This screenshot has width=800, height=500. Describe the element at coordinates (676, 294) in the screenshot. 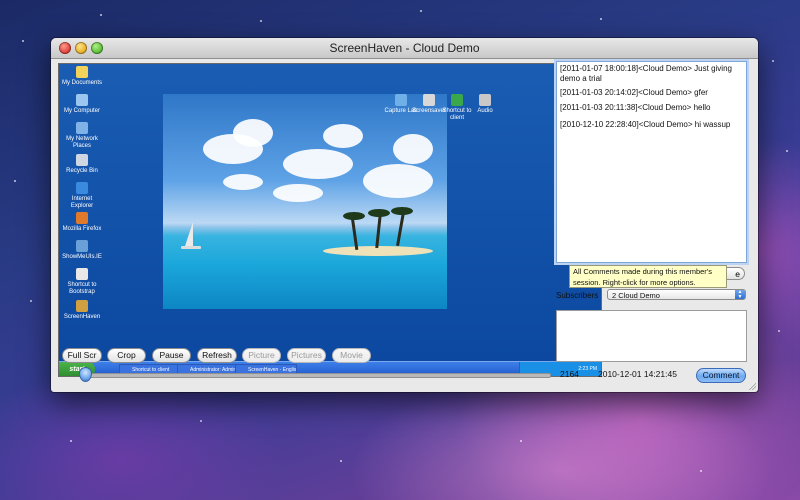

I see `subscribers-select: 2 Cloud Demo ▲ ▼` at that location.